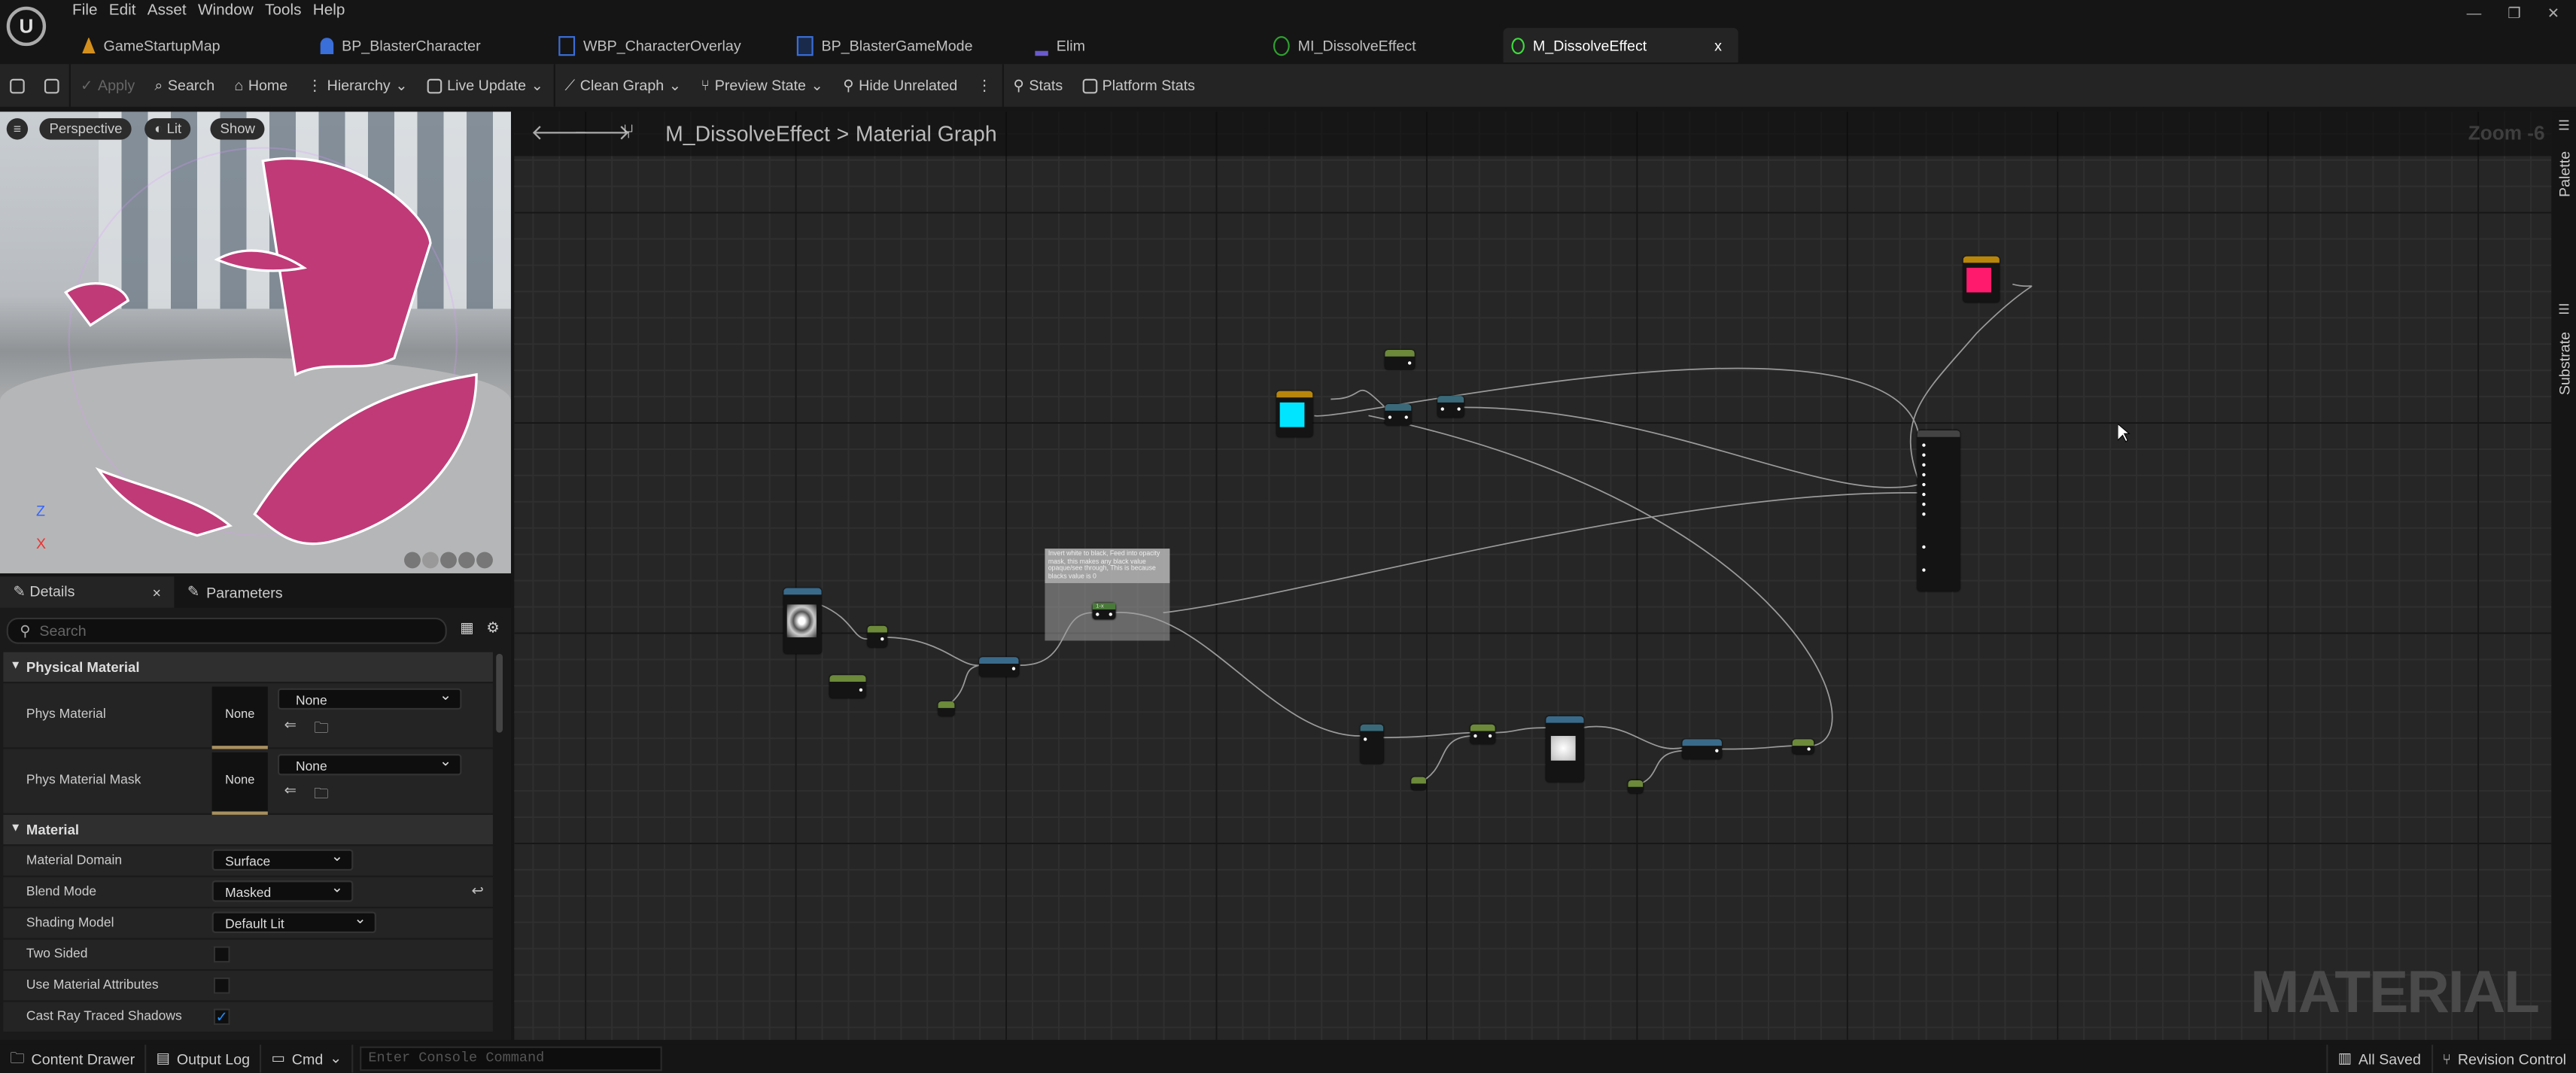  What do you see at coordinates (239, 784) in the screenshot?
I see `phys-material-mask-thumbnail: None` at bounding box center [239, 784].